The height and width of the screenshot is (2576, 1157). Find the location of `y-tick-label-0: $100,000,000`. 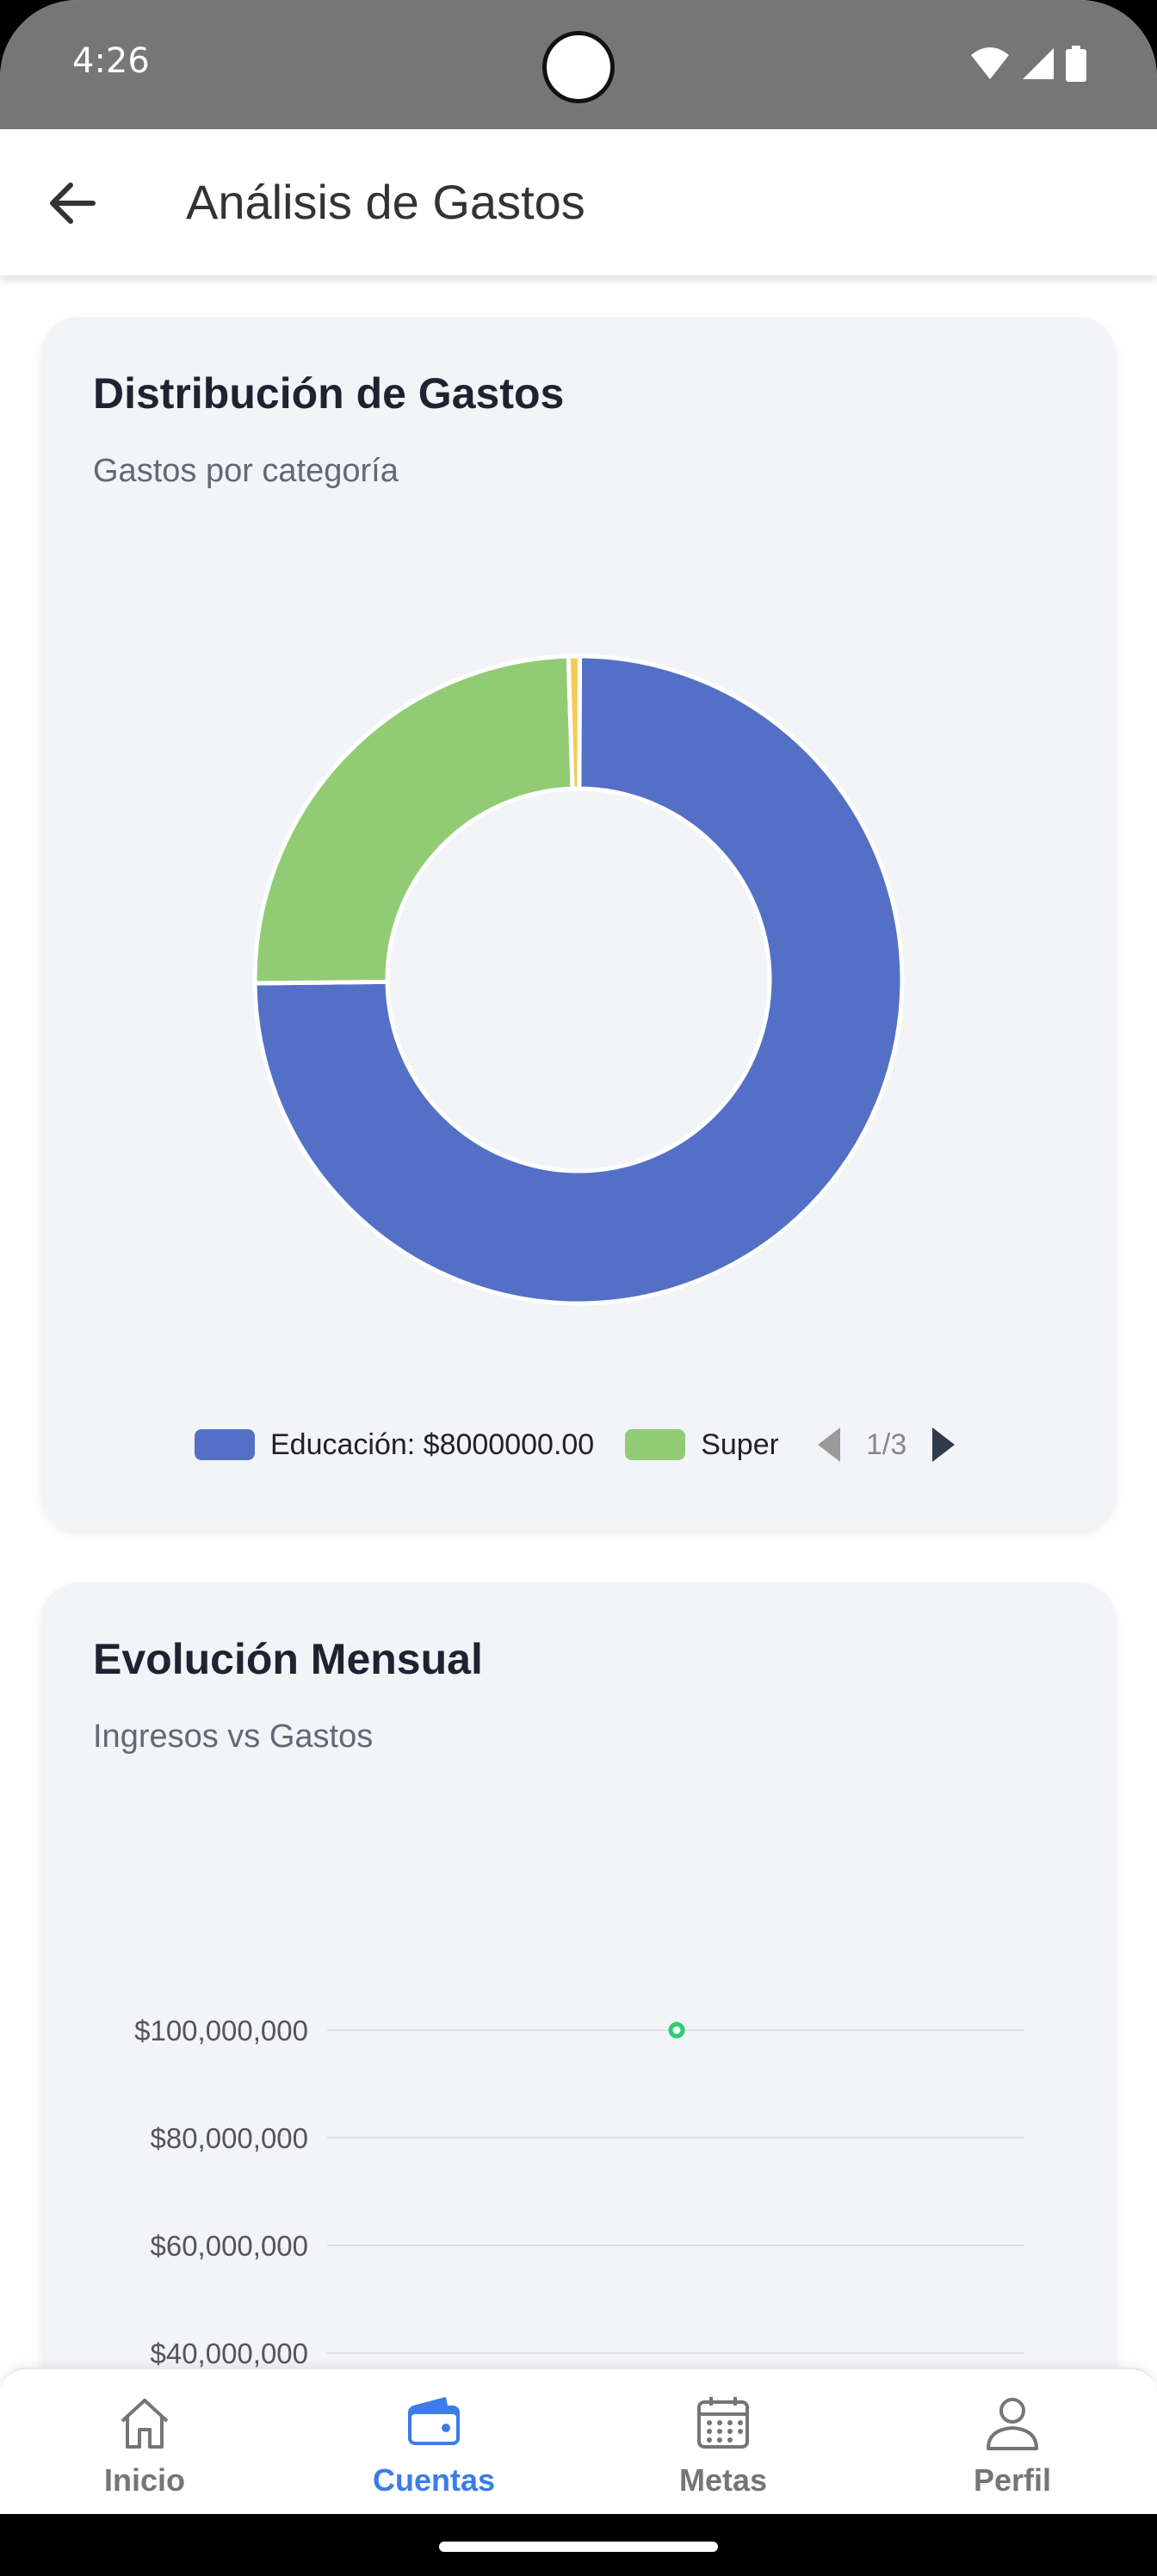

y-tick-label-0: $100,000,000 is located at coordinates (221, 2031).